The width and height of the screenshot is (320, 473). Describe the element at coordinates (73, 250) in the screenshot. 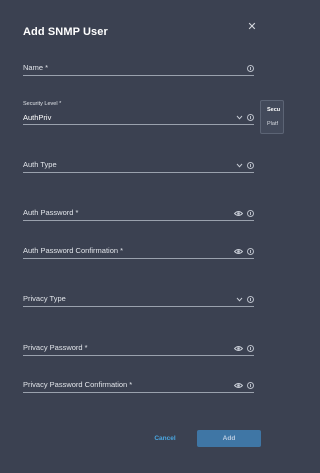

I see `auth-password-confirmation-label: Auth Password Confirmation *` at that location.